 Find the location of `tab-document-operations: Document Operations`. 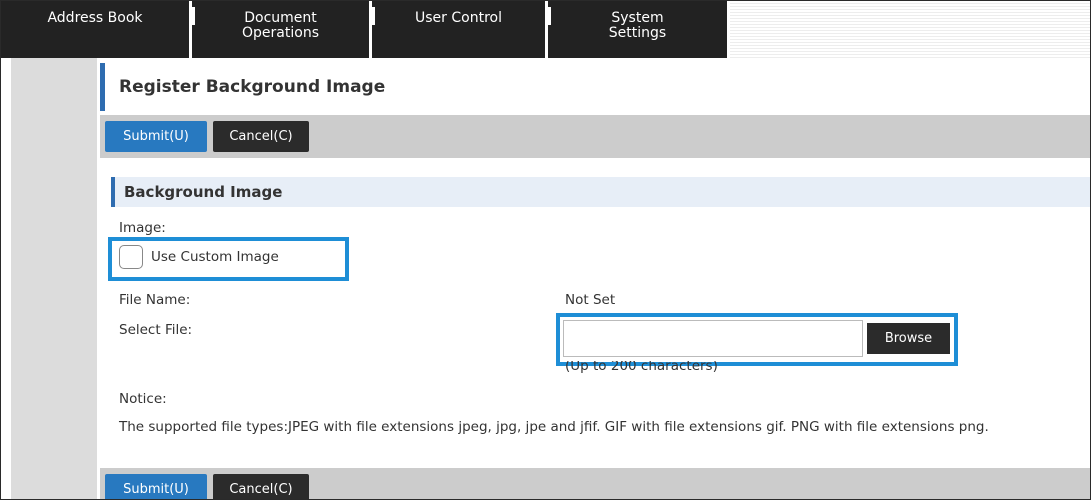

tab-document-operations: Document Operations is located at coordinates (282, 29).